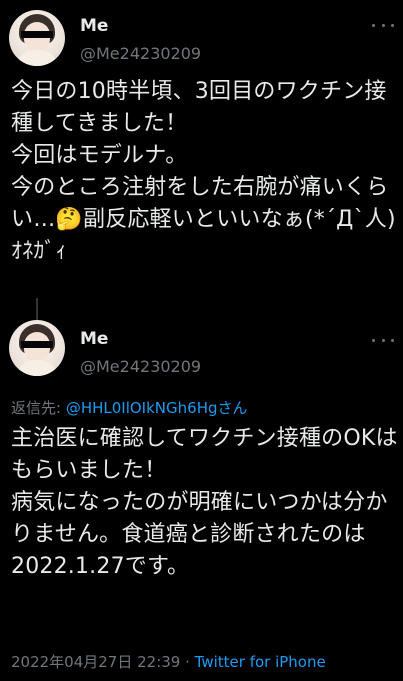 The height and width of the screenshot is (681, 403). Describe the element at coordinates (37, 309) in the screenshot. I see `thread-connector` at that location.